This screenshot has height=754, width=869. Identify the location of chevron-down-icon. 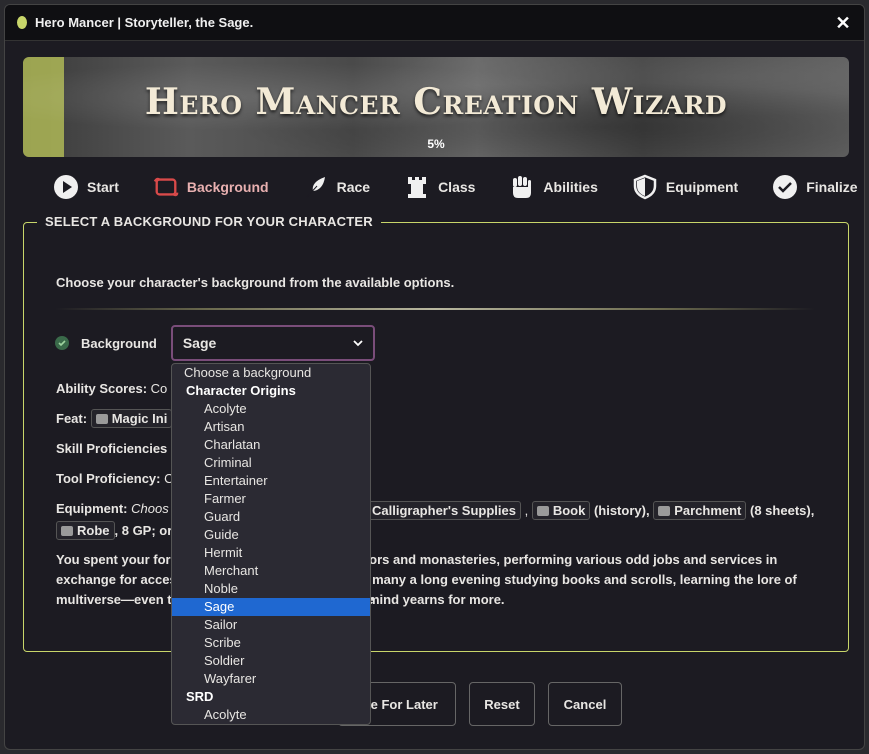
(358, 343).